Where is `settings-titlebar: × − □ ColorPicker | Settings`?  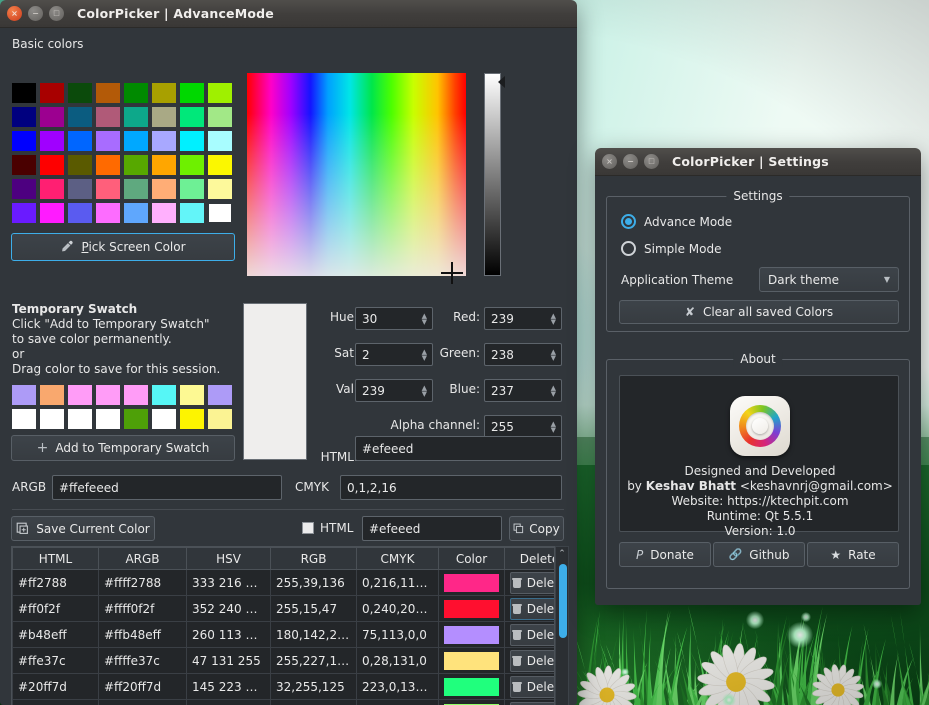
settings-titlebar: × − □ ColorPicker | Settings is located at coordinates (758, 162).